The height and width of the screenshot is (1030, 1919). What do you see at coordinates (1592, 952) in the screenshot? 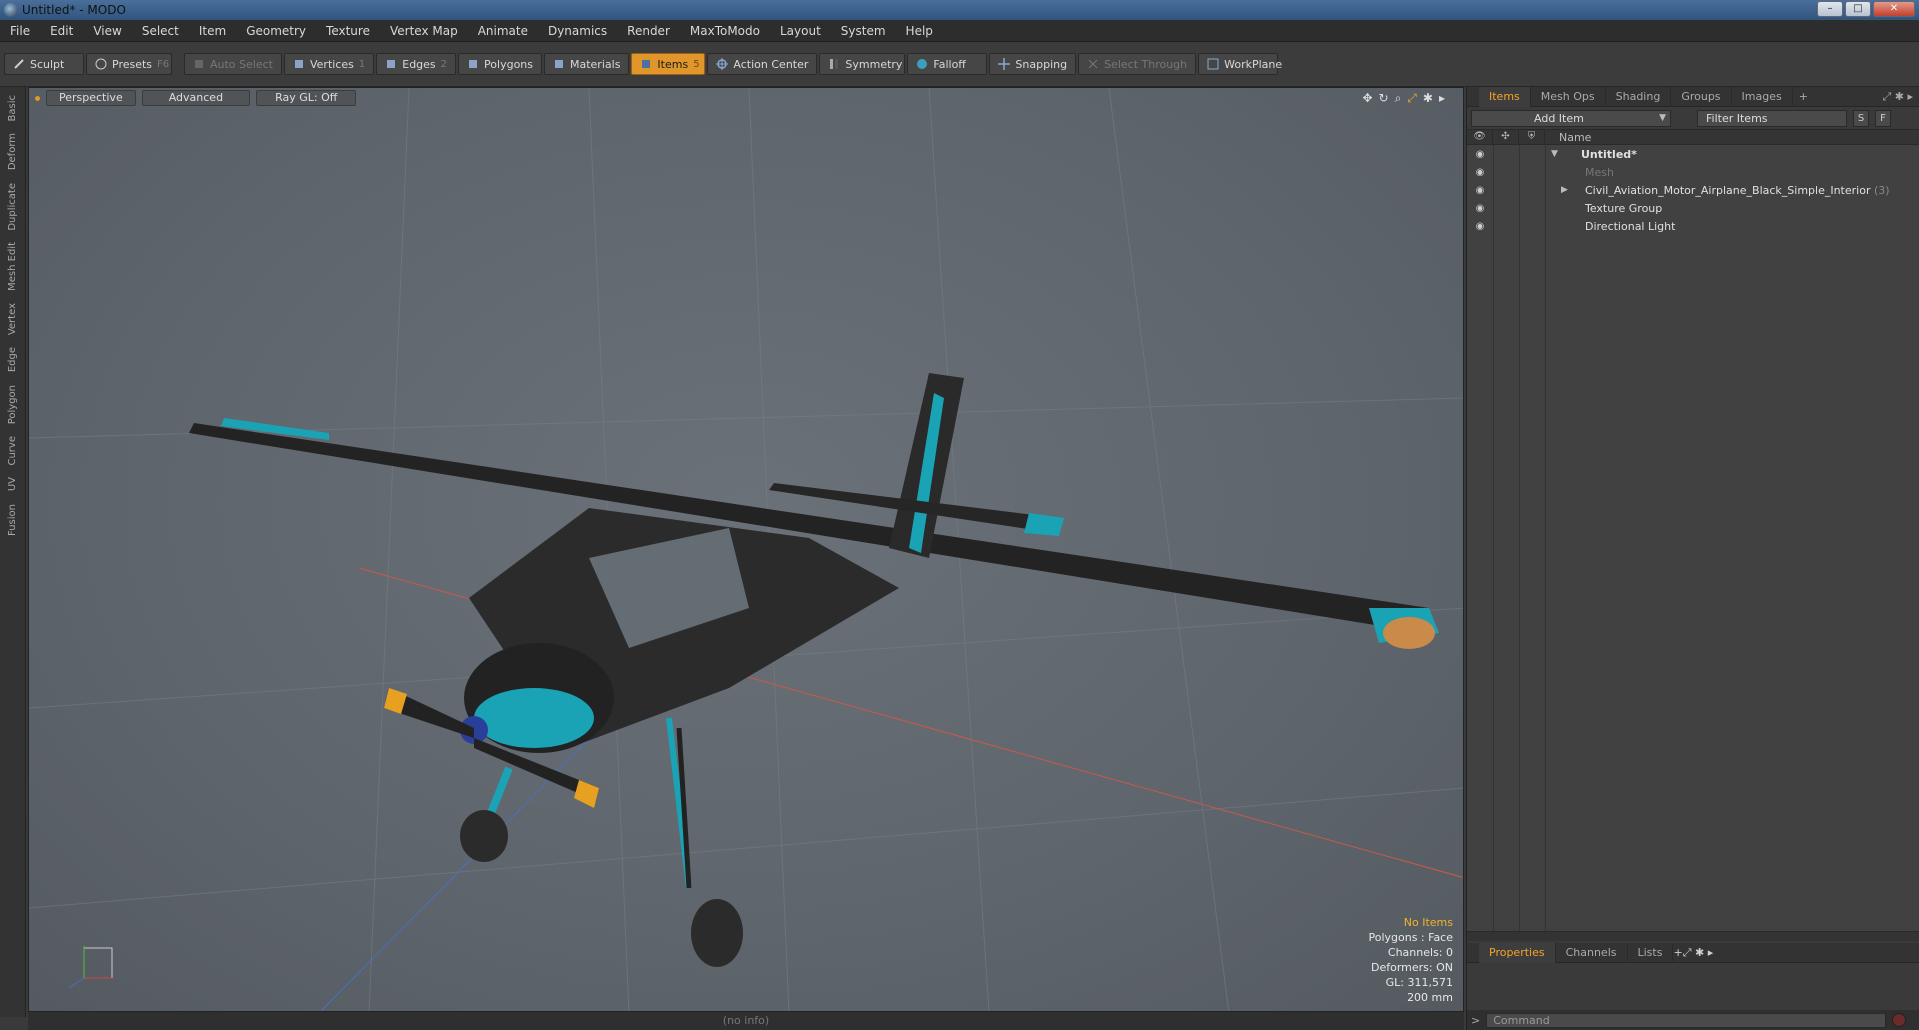
I see `tab-channels: Channels` at bounding box center [1592, 952].